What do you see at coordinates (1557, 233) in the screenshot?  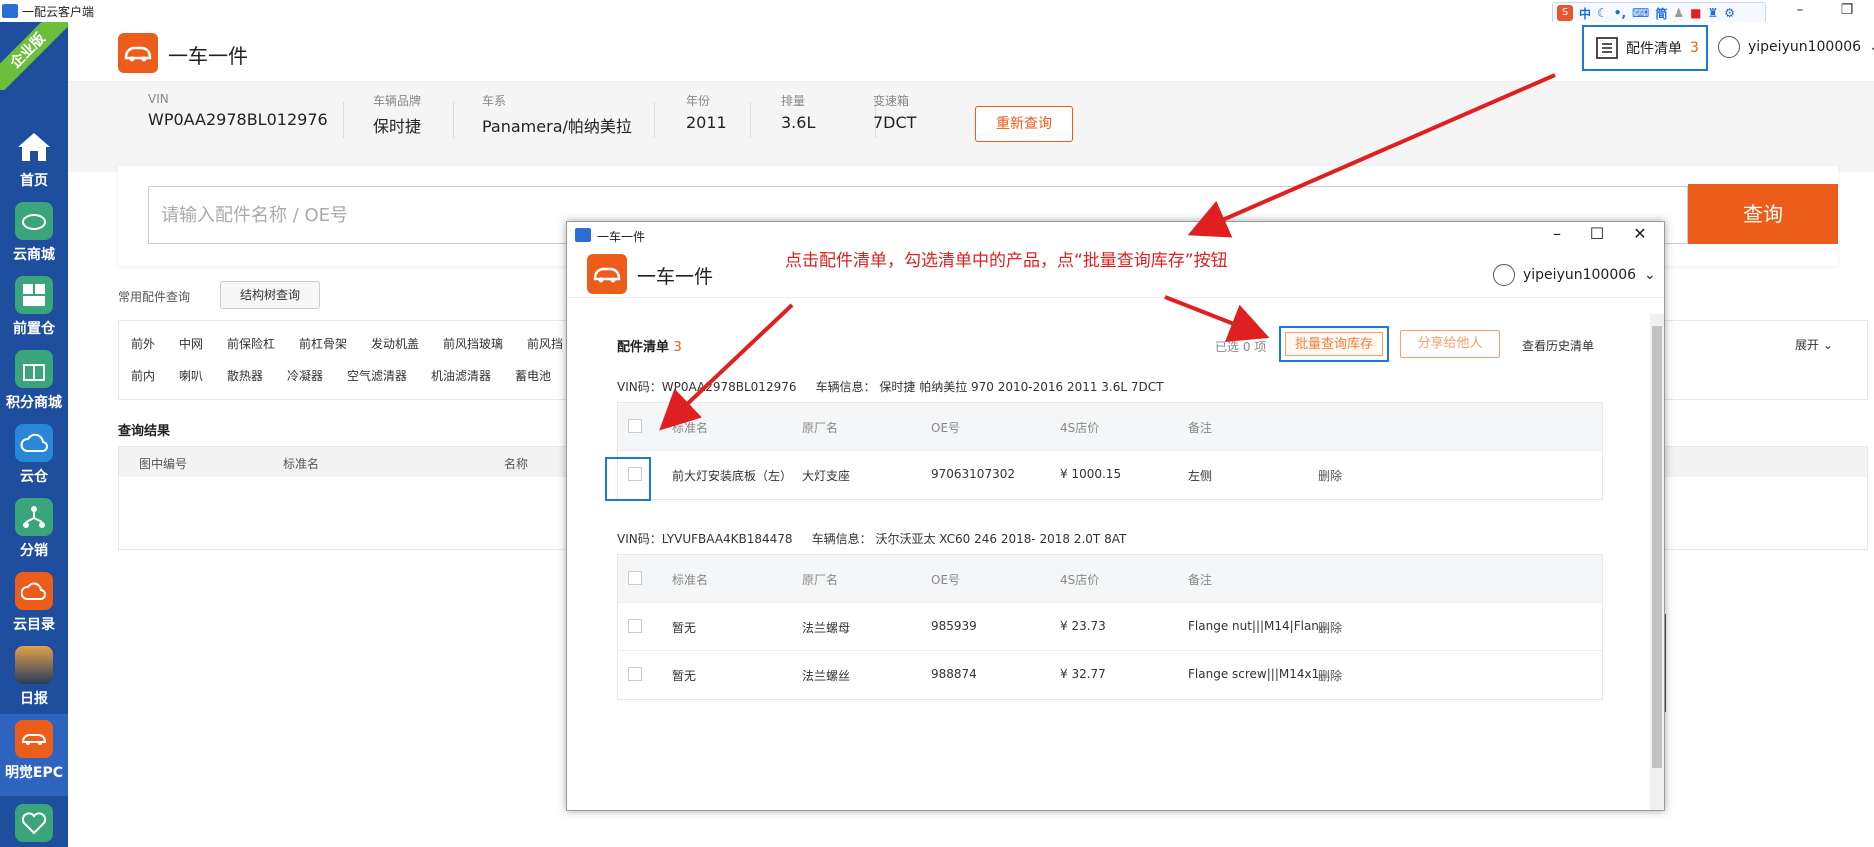 I see `dialog-minimize-button: –` at bounding box center [1557, 233].